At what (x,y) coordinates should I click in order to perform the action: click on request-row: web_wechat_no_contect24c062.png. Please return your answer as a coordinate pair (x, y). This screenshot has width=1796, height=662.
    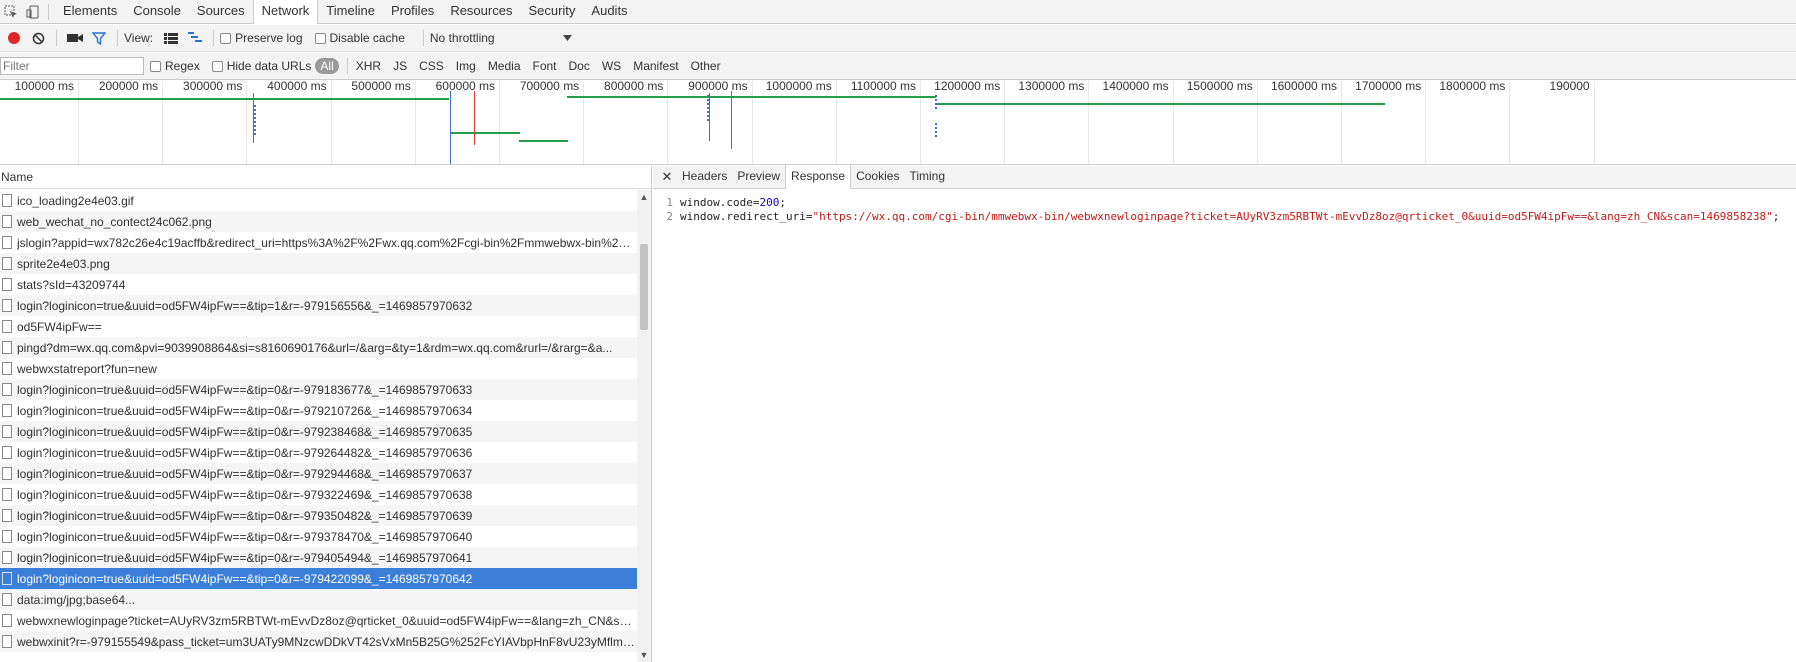
    Looking at the image, I should click on (318, 221).